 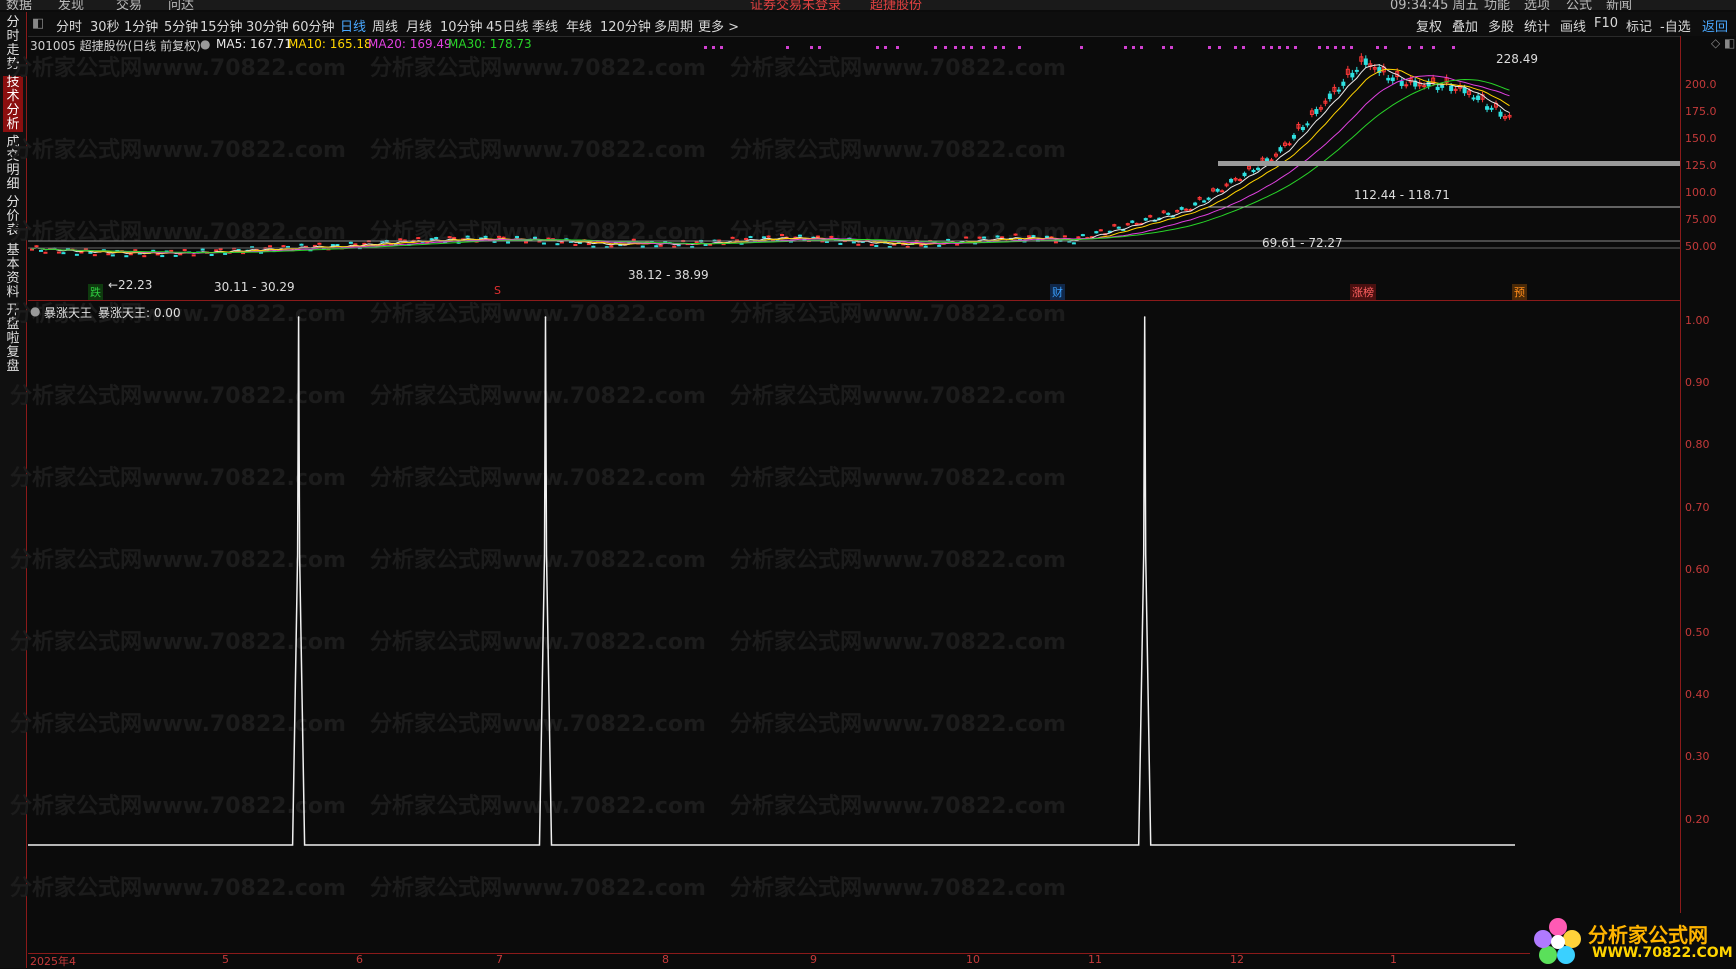 I want to click on period-more: 更多 >, so click(x=718, y=25).